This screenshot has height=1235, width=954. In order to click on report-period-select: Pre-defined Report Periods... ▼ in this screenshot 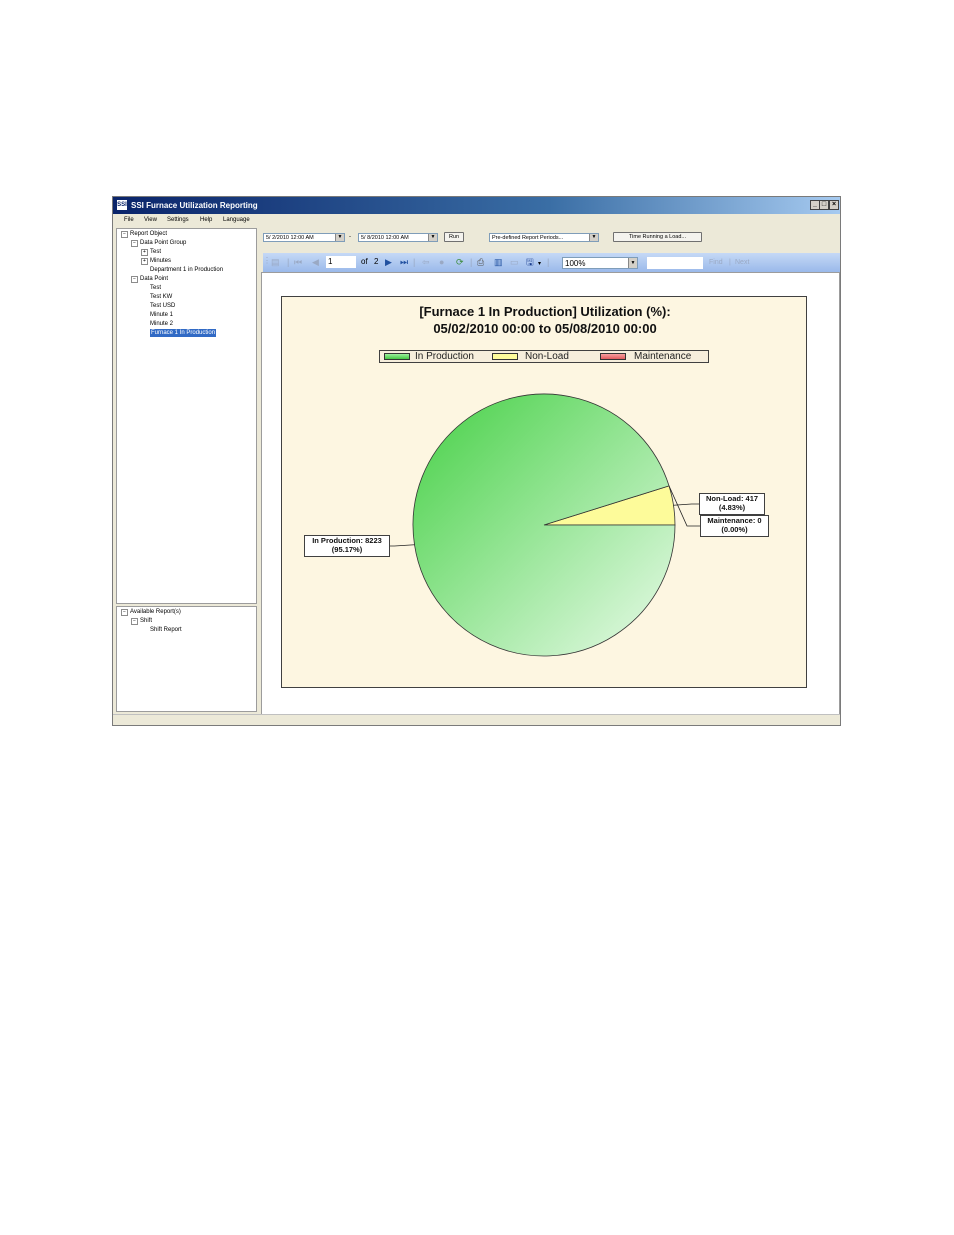, I will do `click(544, 237)`.